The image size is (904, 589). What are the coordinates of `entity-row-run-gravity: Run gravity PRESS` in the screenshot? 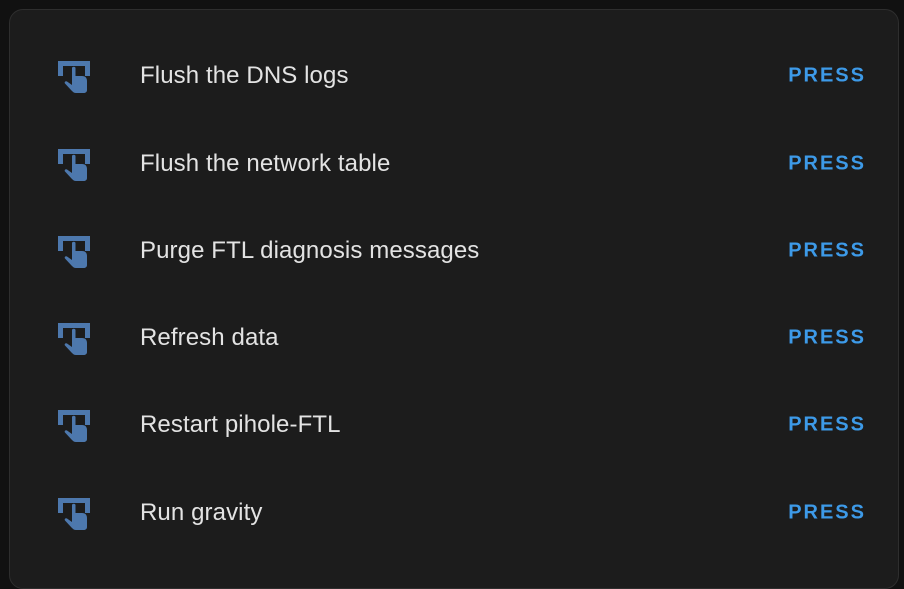 It's located at (455, 513).